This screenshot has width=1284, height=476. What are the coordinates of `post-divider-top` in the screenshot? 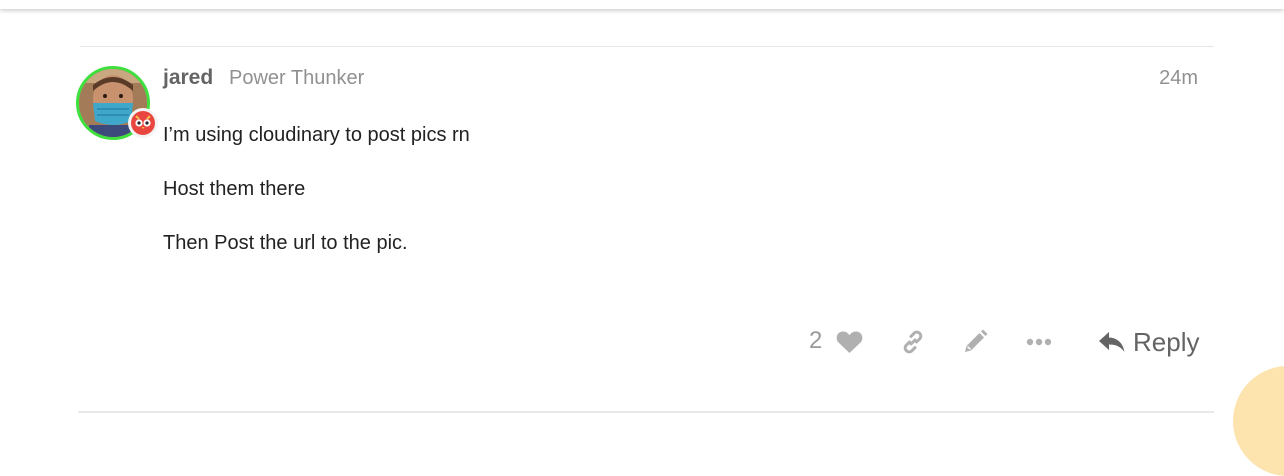 It's located at (647, 46).